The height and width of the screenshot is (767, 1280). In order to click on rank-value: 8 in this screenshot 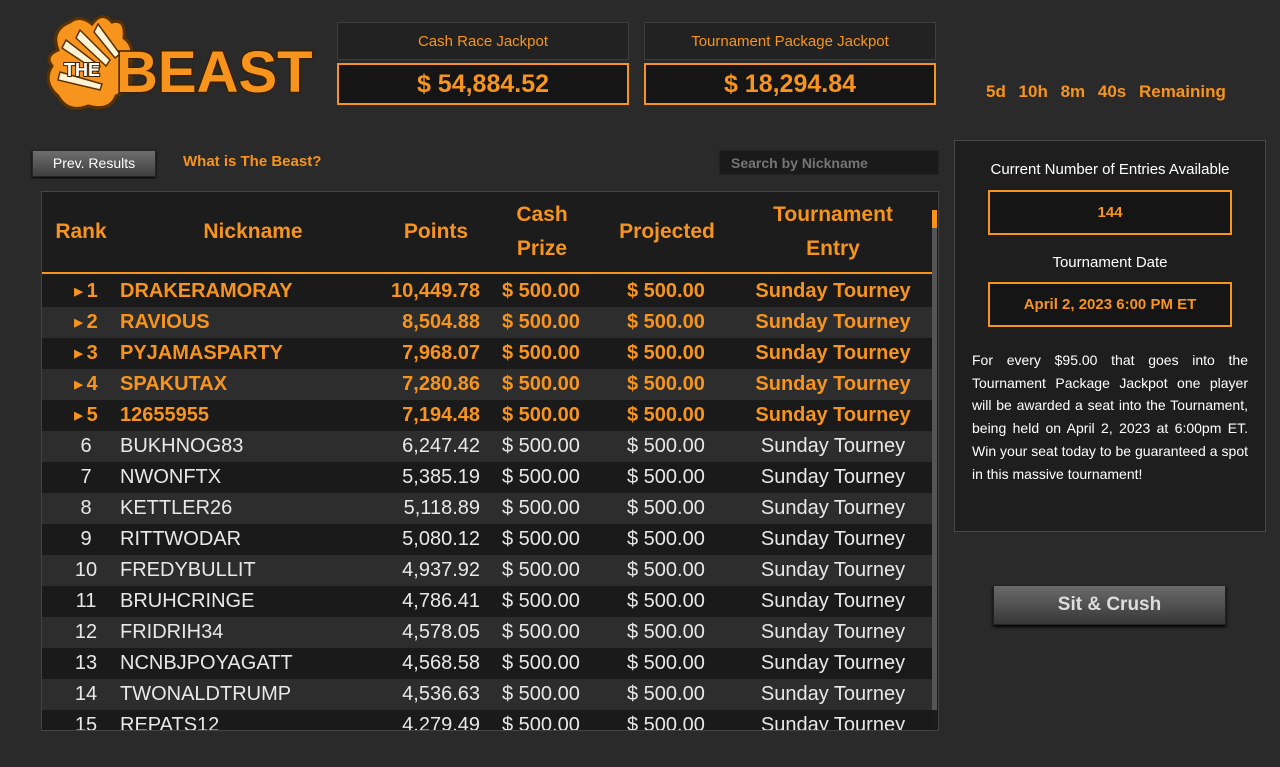, I will do `click(86, 508)`.